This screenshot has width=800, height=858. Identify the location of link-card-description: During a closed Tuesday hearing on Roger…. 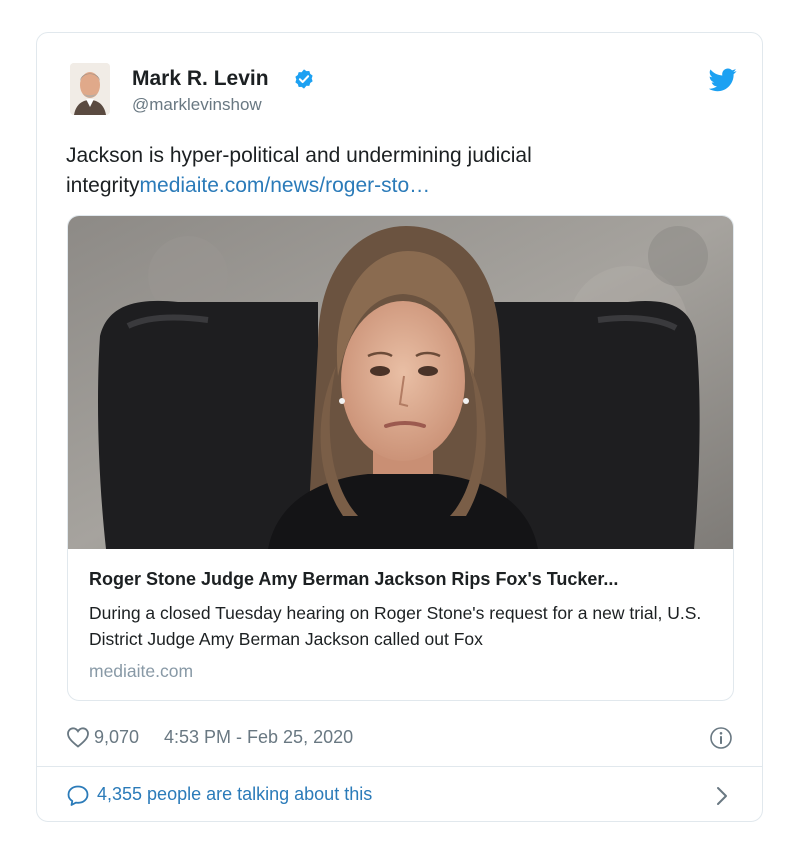
(395, 626).